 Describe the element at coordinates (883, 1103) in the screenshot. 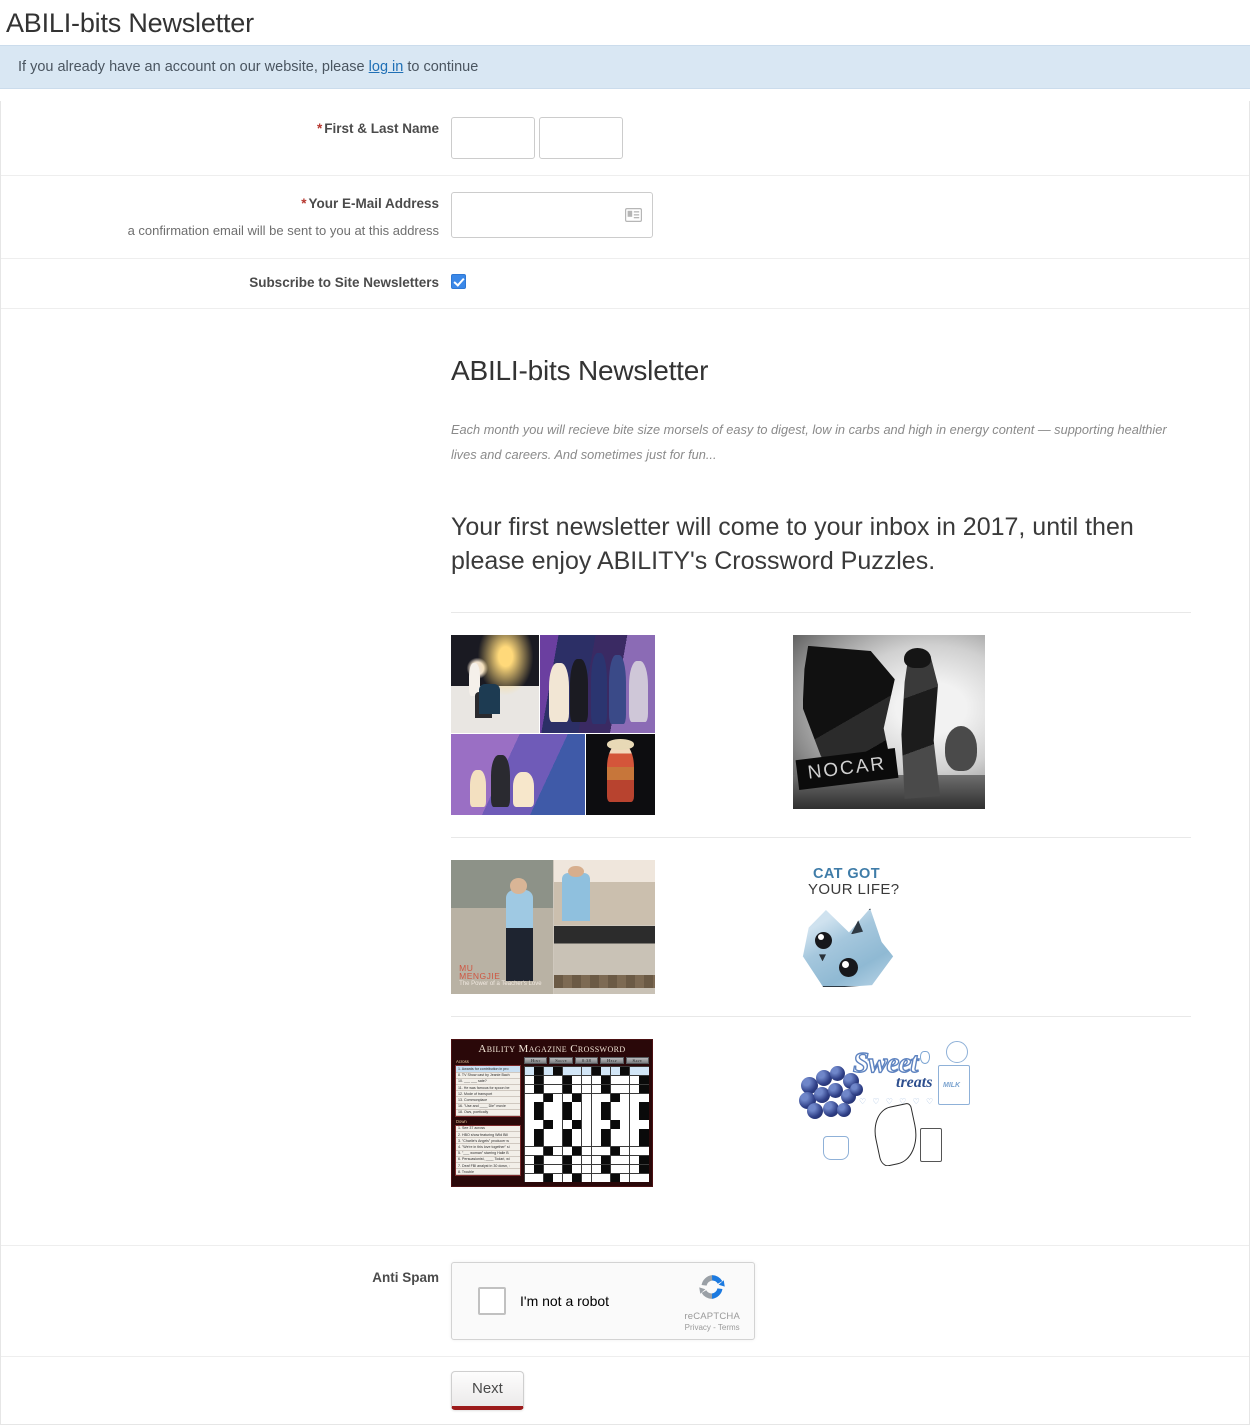

I see `thumbnail-sweet-treats-illustration: Sweet treats ♡ ♡ ♡ ♡ ♡ ♡` at that location.